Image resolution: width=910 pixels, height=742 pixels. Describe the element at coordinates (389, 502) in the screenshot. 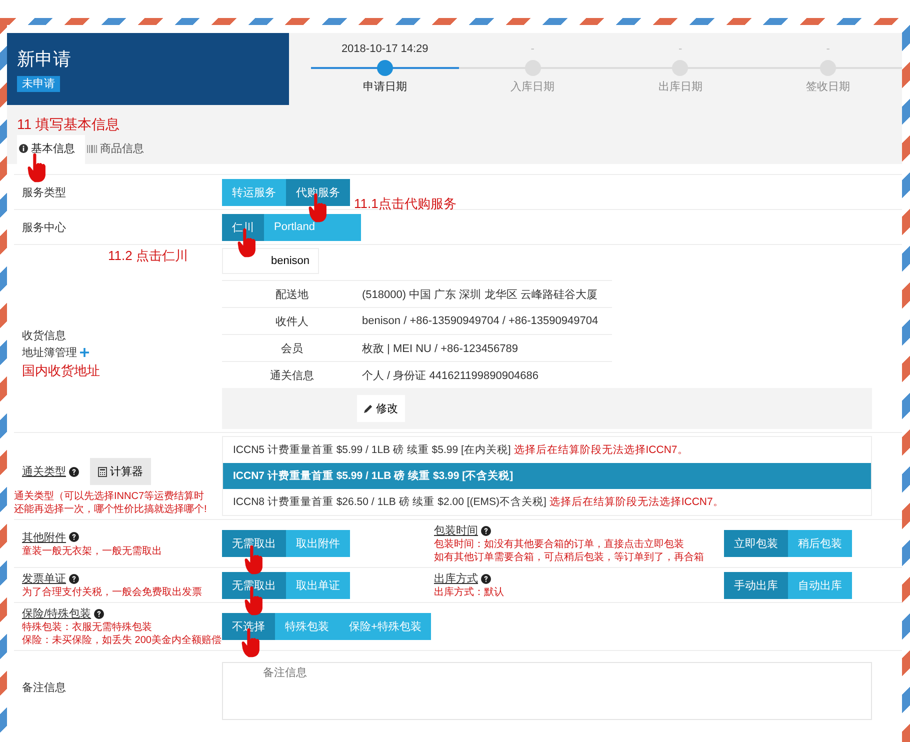

I see `option-text: ICCN8 计费重量首重 $26.50 / 1LB 磅 续重 $2.00 [(EMS)不含关税]` at that location.